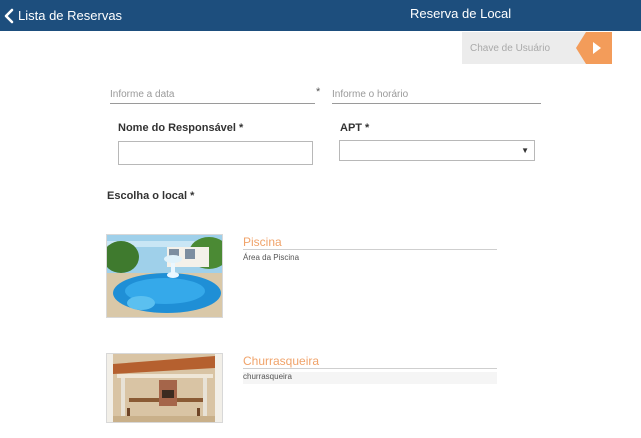  Describe the element at coordinates (320, 15) in the screenshot. I see `top-bar: Lista de Reservas Reserva de Local` at that location.